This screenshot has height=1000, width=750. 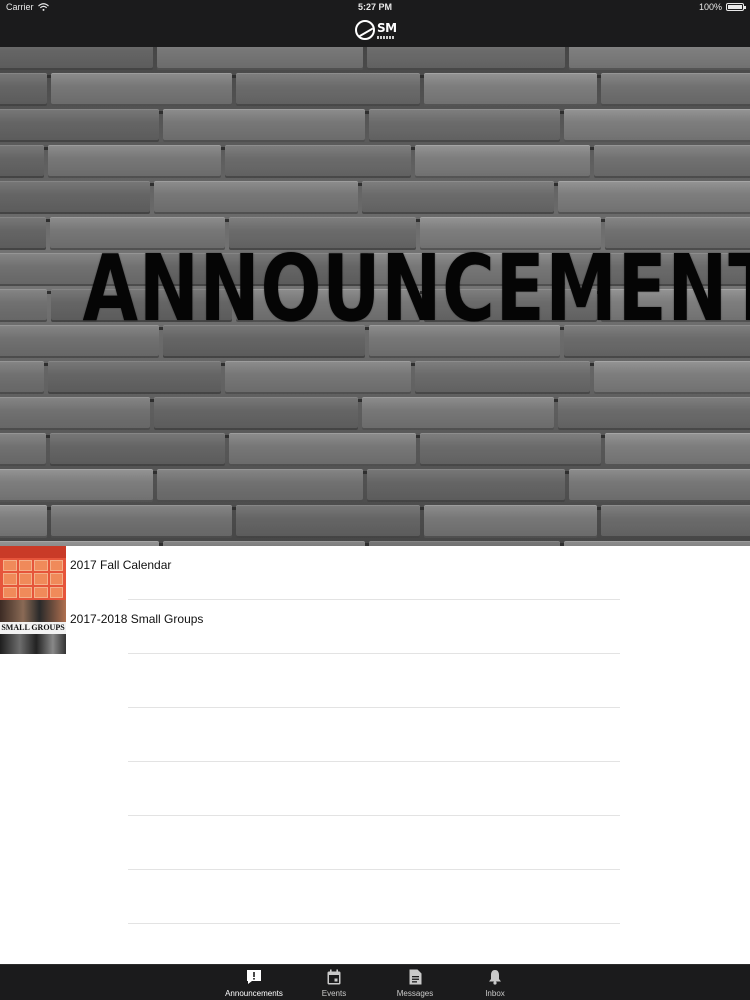 What do you see at coordinates (121, 565) in the screenshot?
I see `list-item-label: 2017 Fall Calendar` at bounding box center [121, 565].